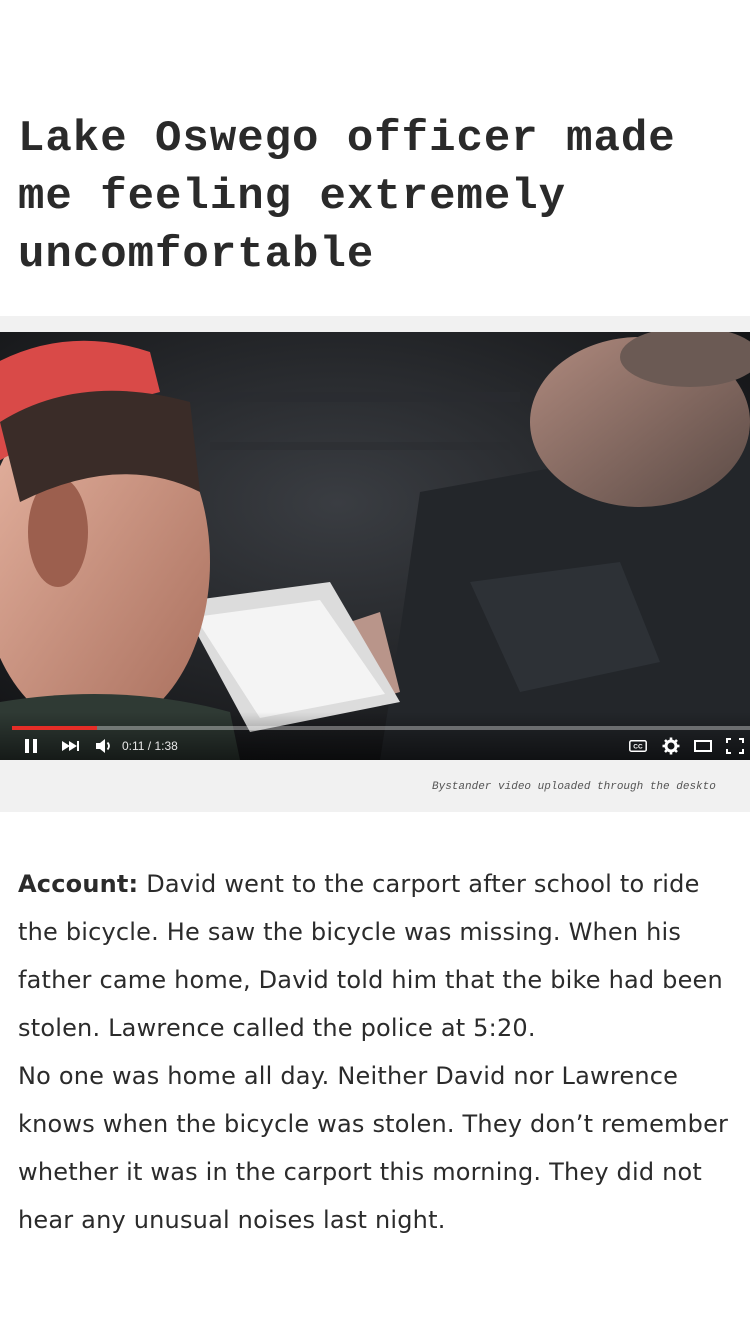  I want to click on fullscreen-icon, so click(735, 746).